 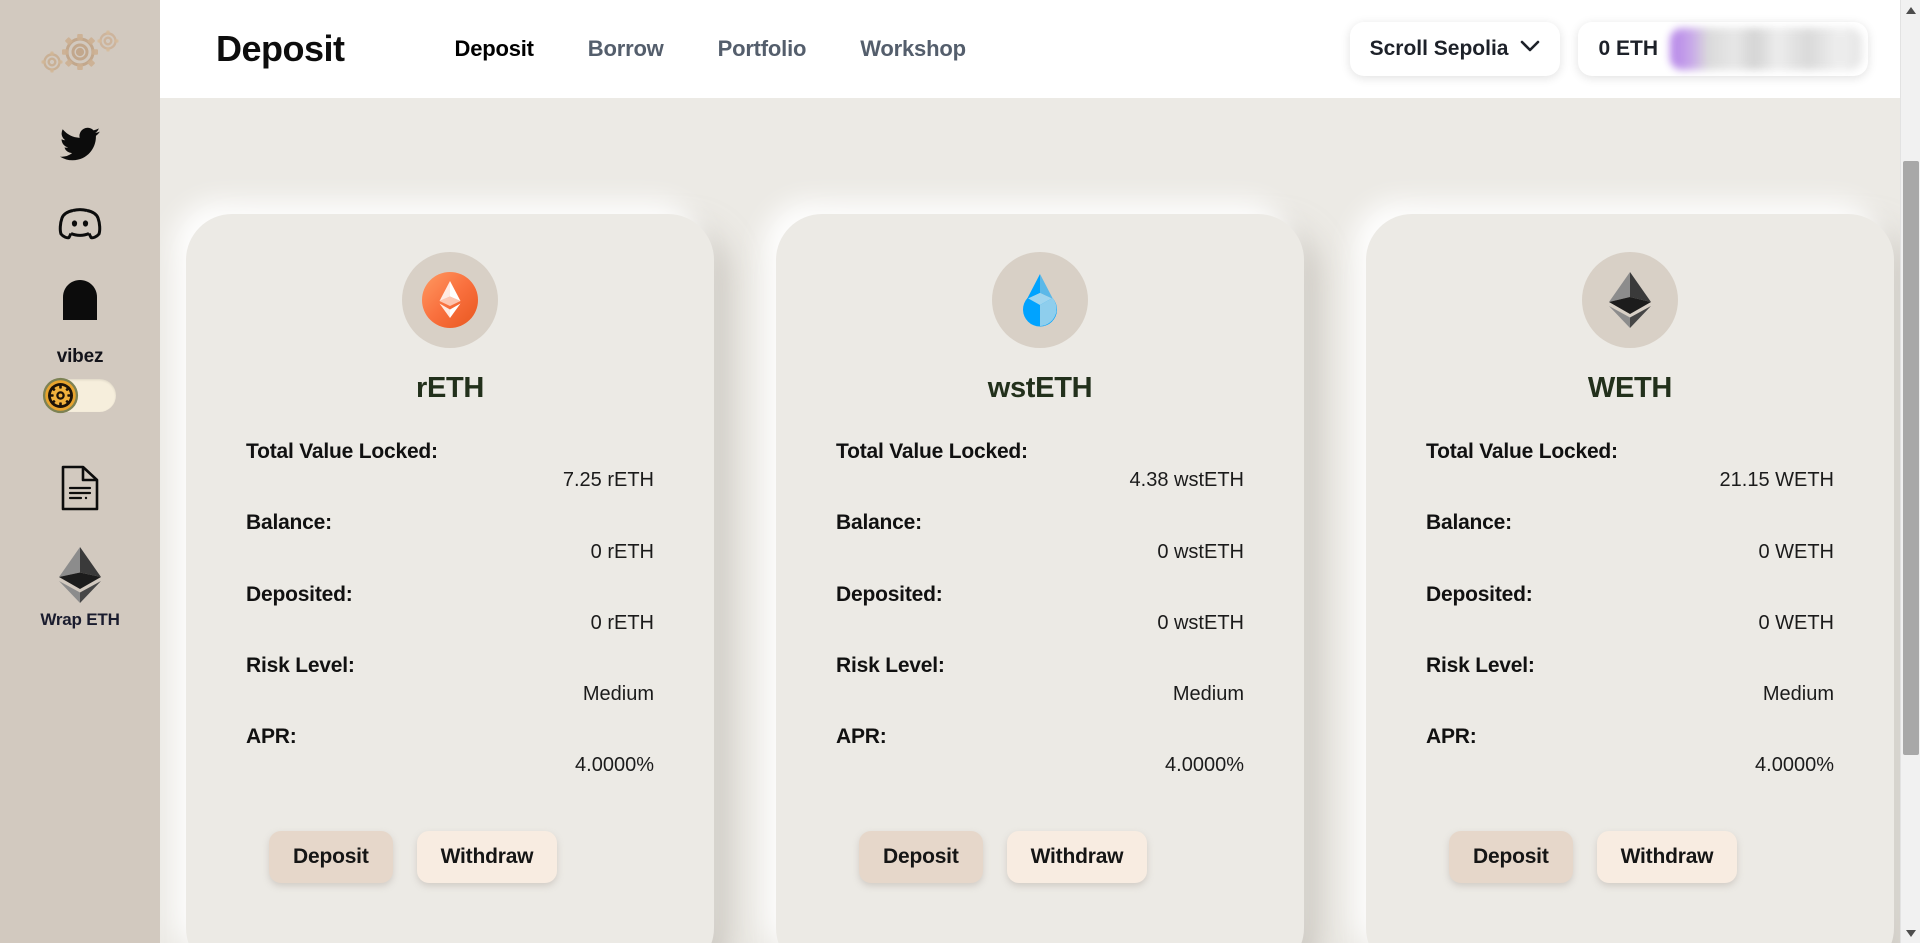 What do you see at coordinates (1796, 551) in the screenshot?
I see `stat-value-balance: 0 WETH` at bounding box center [1796, 551].